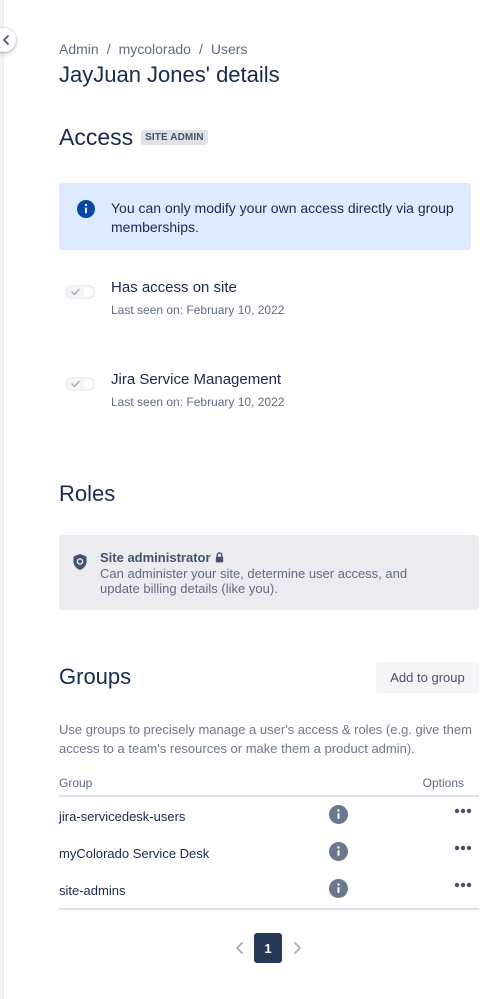  Describe the element at coordinates (92, 890) in the screenshot. I see `group-name: site-admins` at that location.